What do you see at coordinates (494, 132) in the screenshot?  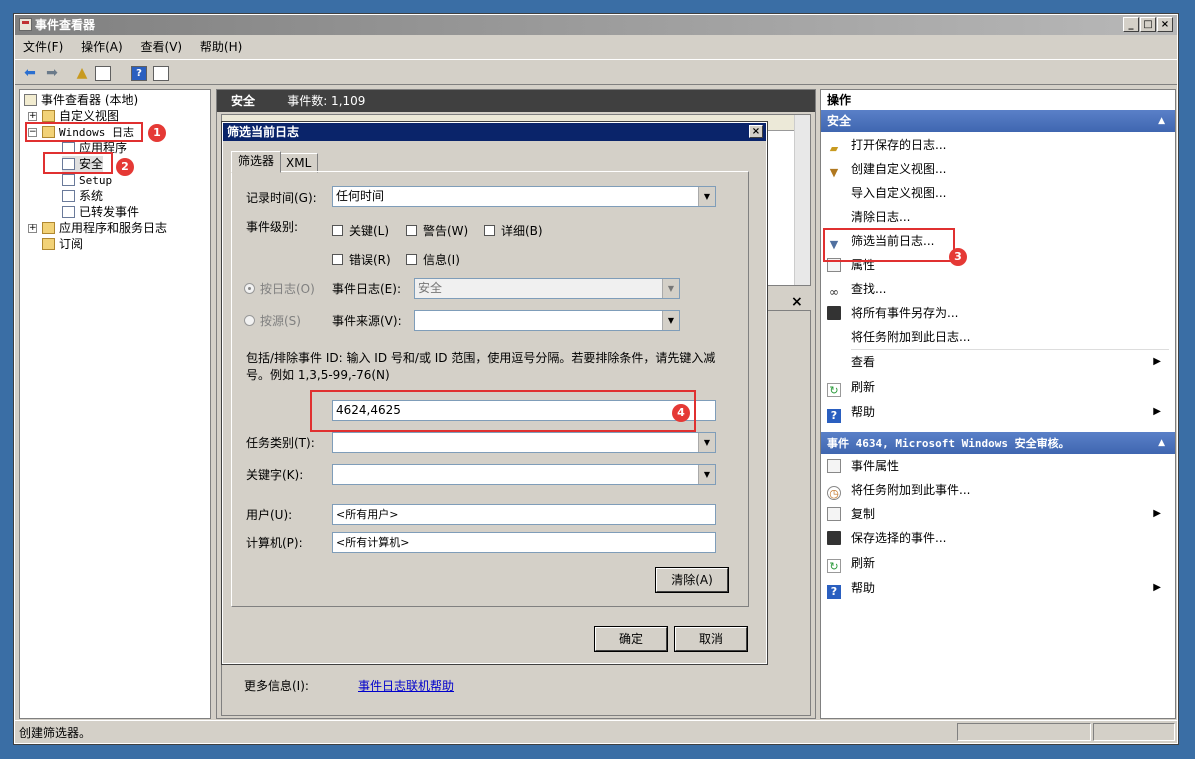 I see `dialog-titlebar: 筛选当前日志 ×` at bounding box center [494, 132].